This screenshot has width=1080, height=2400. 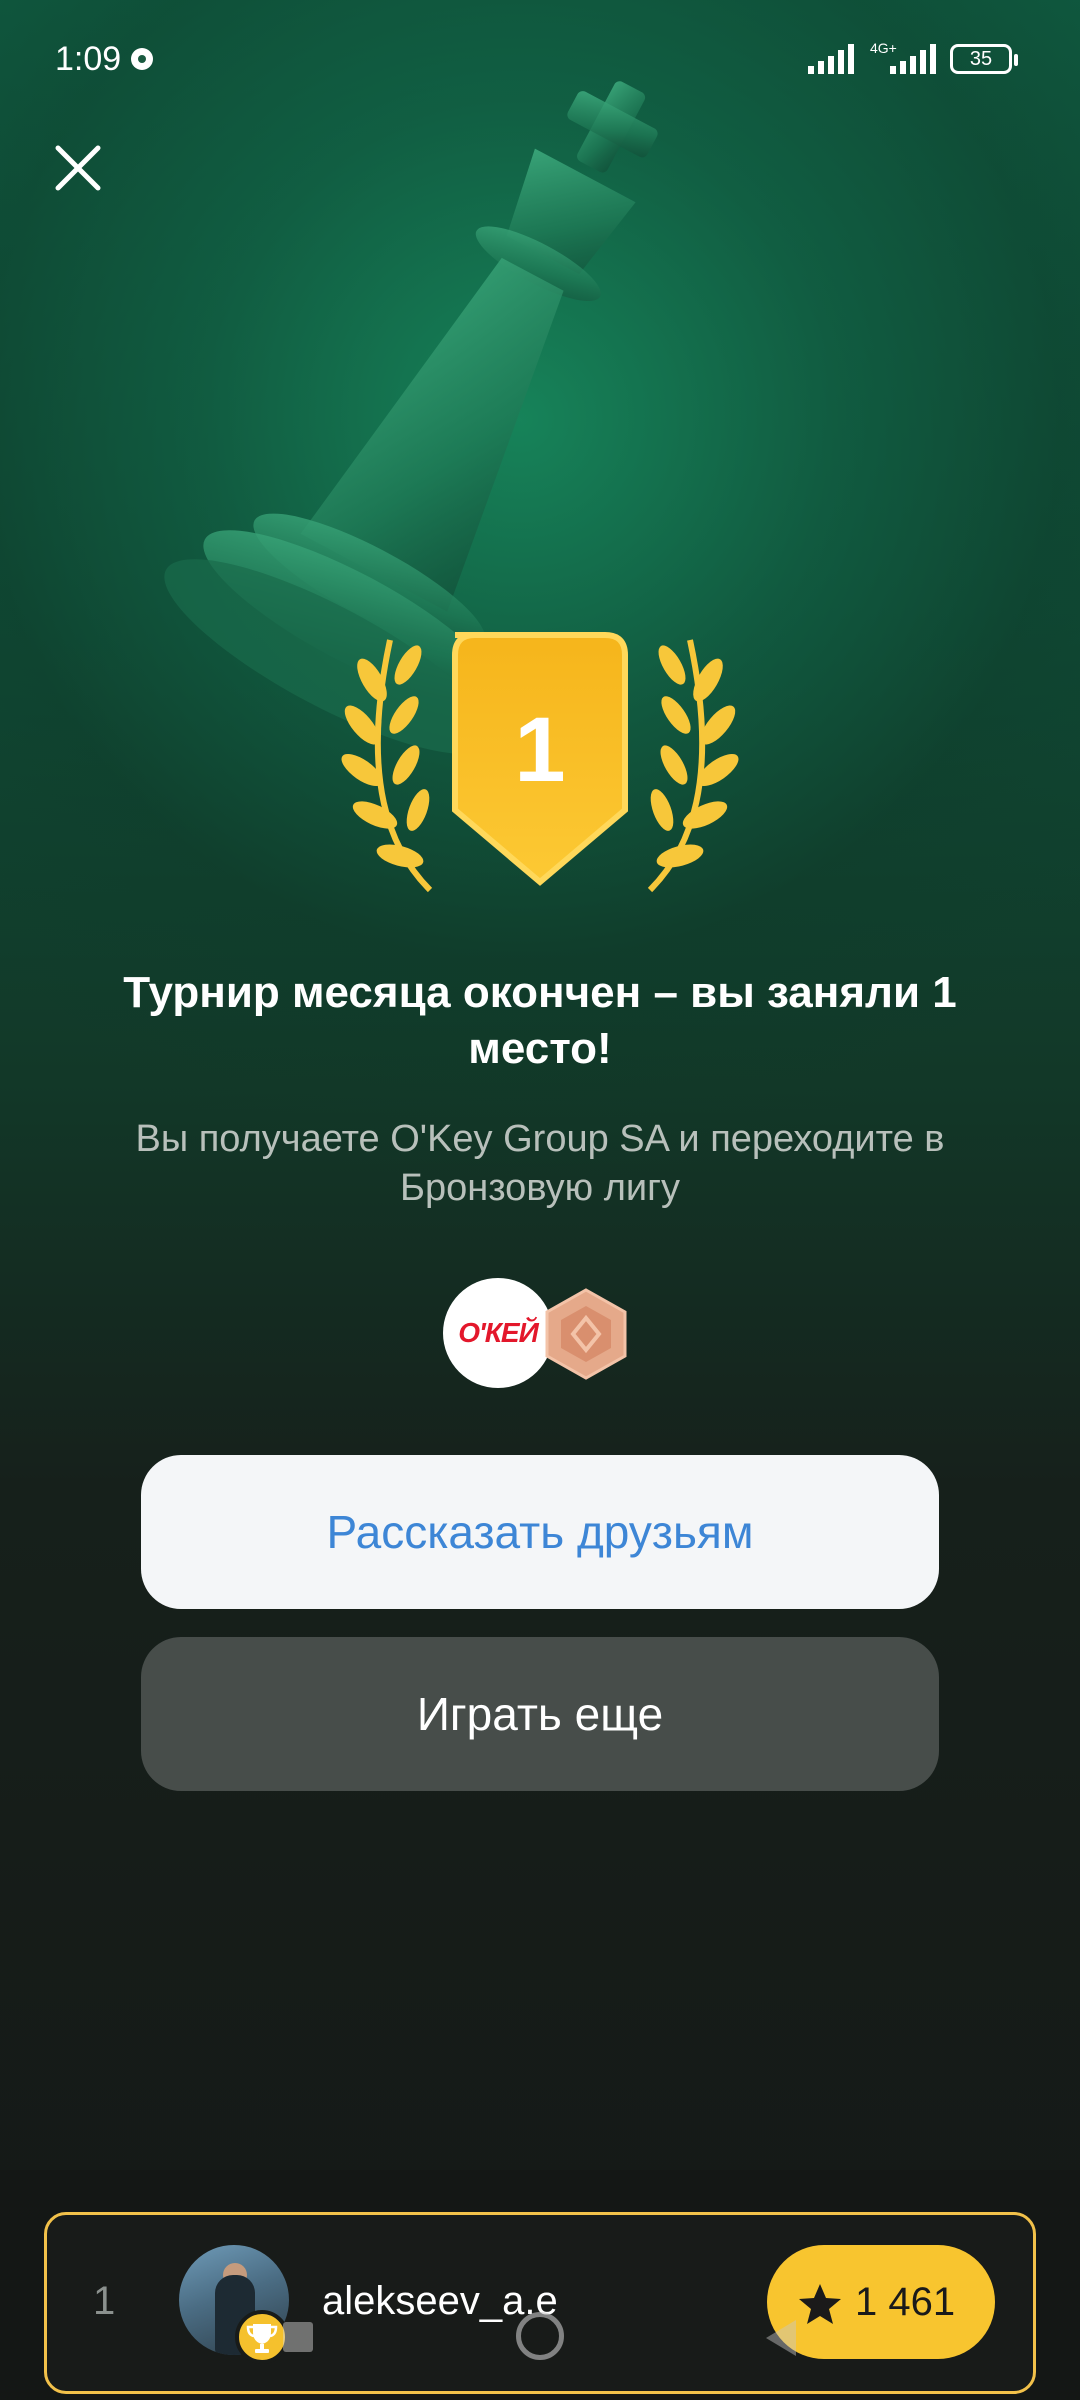 I want to click on place-number: 1, so click(x=540, y=750).